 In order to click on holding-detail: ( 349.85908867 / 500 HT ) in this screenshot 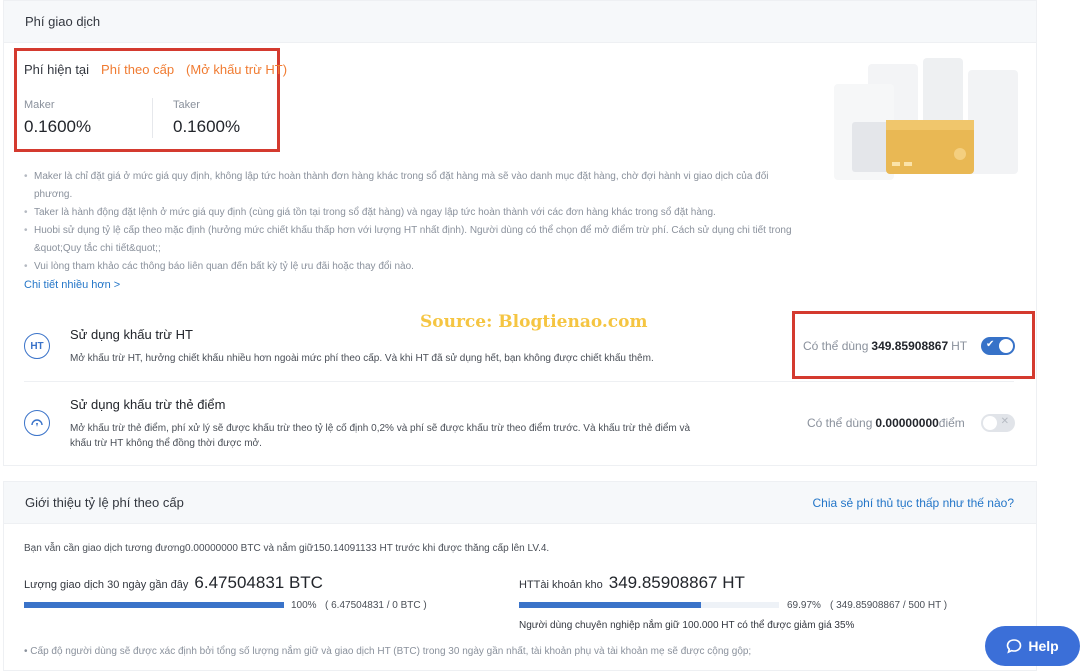, I will do `click(889, 605)`.